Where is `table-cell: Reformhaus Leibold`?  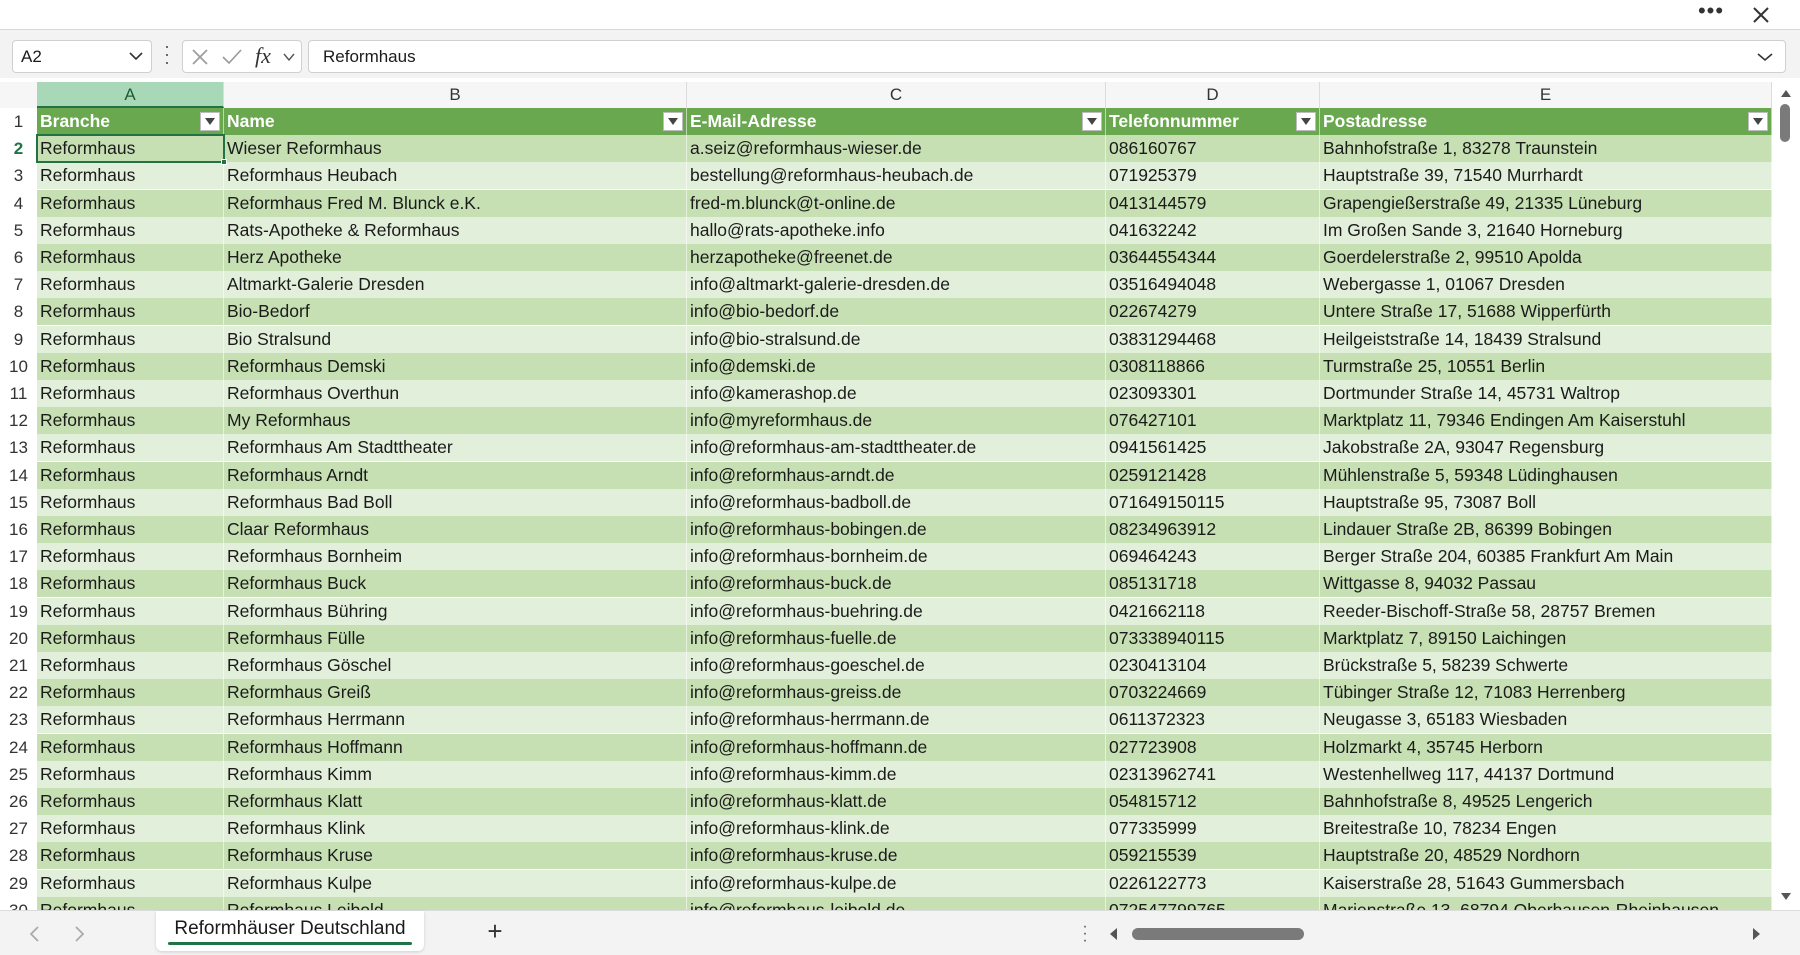 table-cell: Reformhaus Leibold is located at coordinates (455, 903).